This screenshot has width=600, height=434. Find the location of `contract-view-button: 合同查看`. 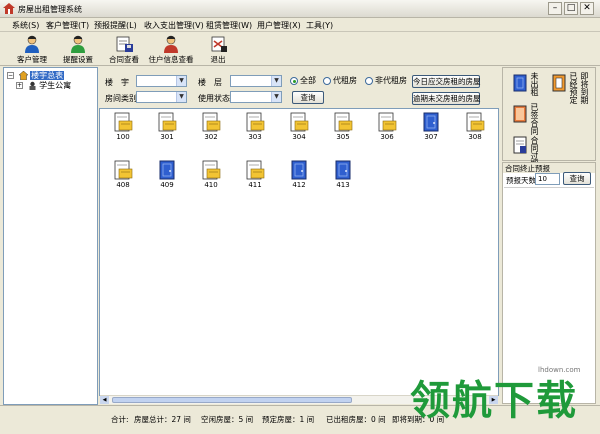

contract-view-button: 合同查看 is located at coordinates (124, 50).